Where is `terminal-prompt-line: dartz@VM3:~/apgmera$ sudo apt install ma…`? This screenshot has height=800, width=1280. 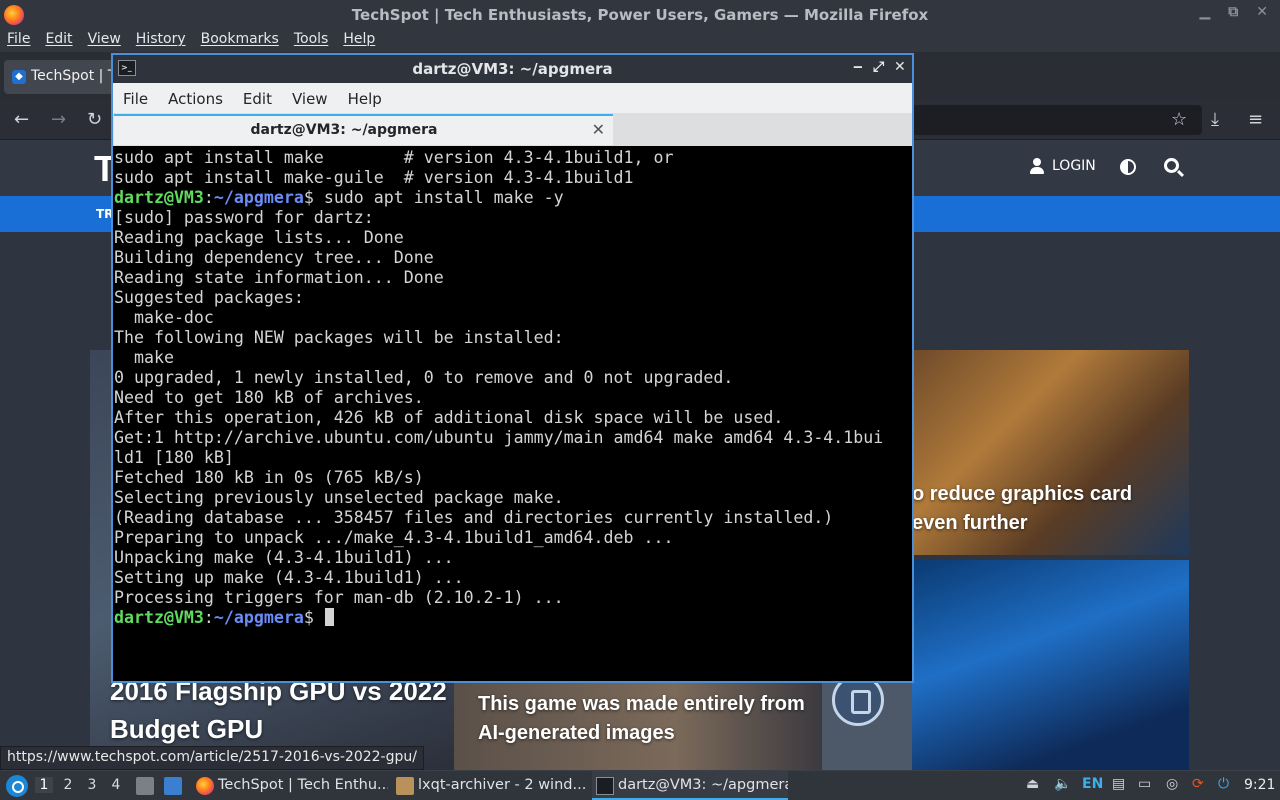 terminal-prompt-line: dartz@VM3:~/apgmera$ sudo apt install ma… is located at coordinates (513, 198).